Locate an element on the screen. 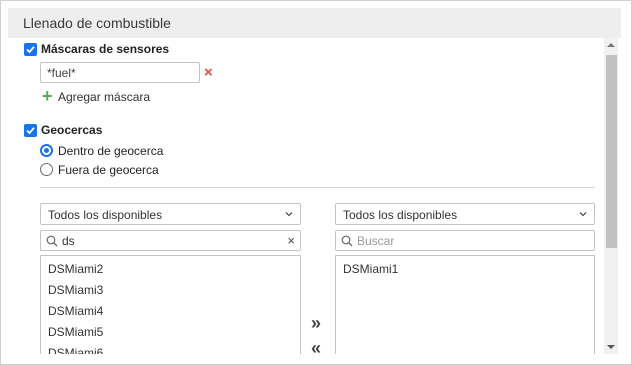  panel-title: Llenado de combustible is located at coordinates (97, 23).